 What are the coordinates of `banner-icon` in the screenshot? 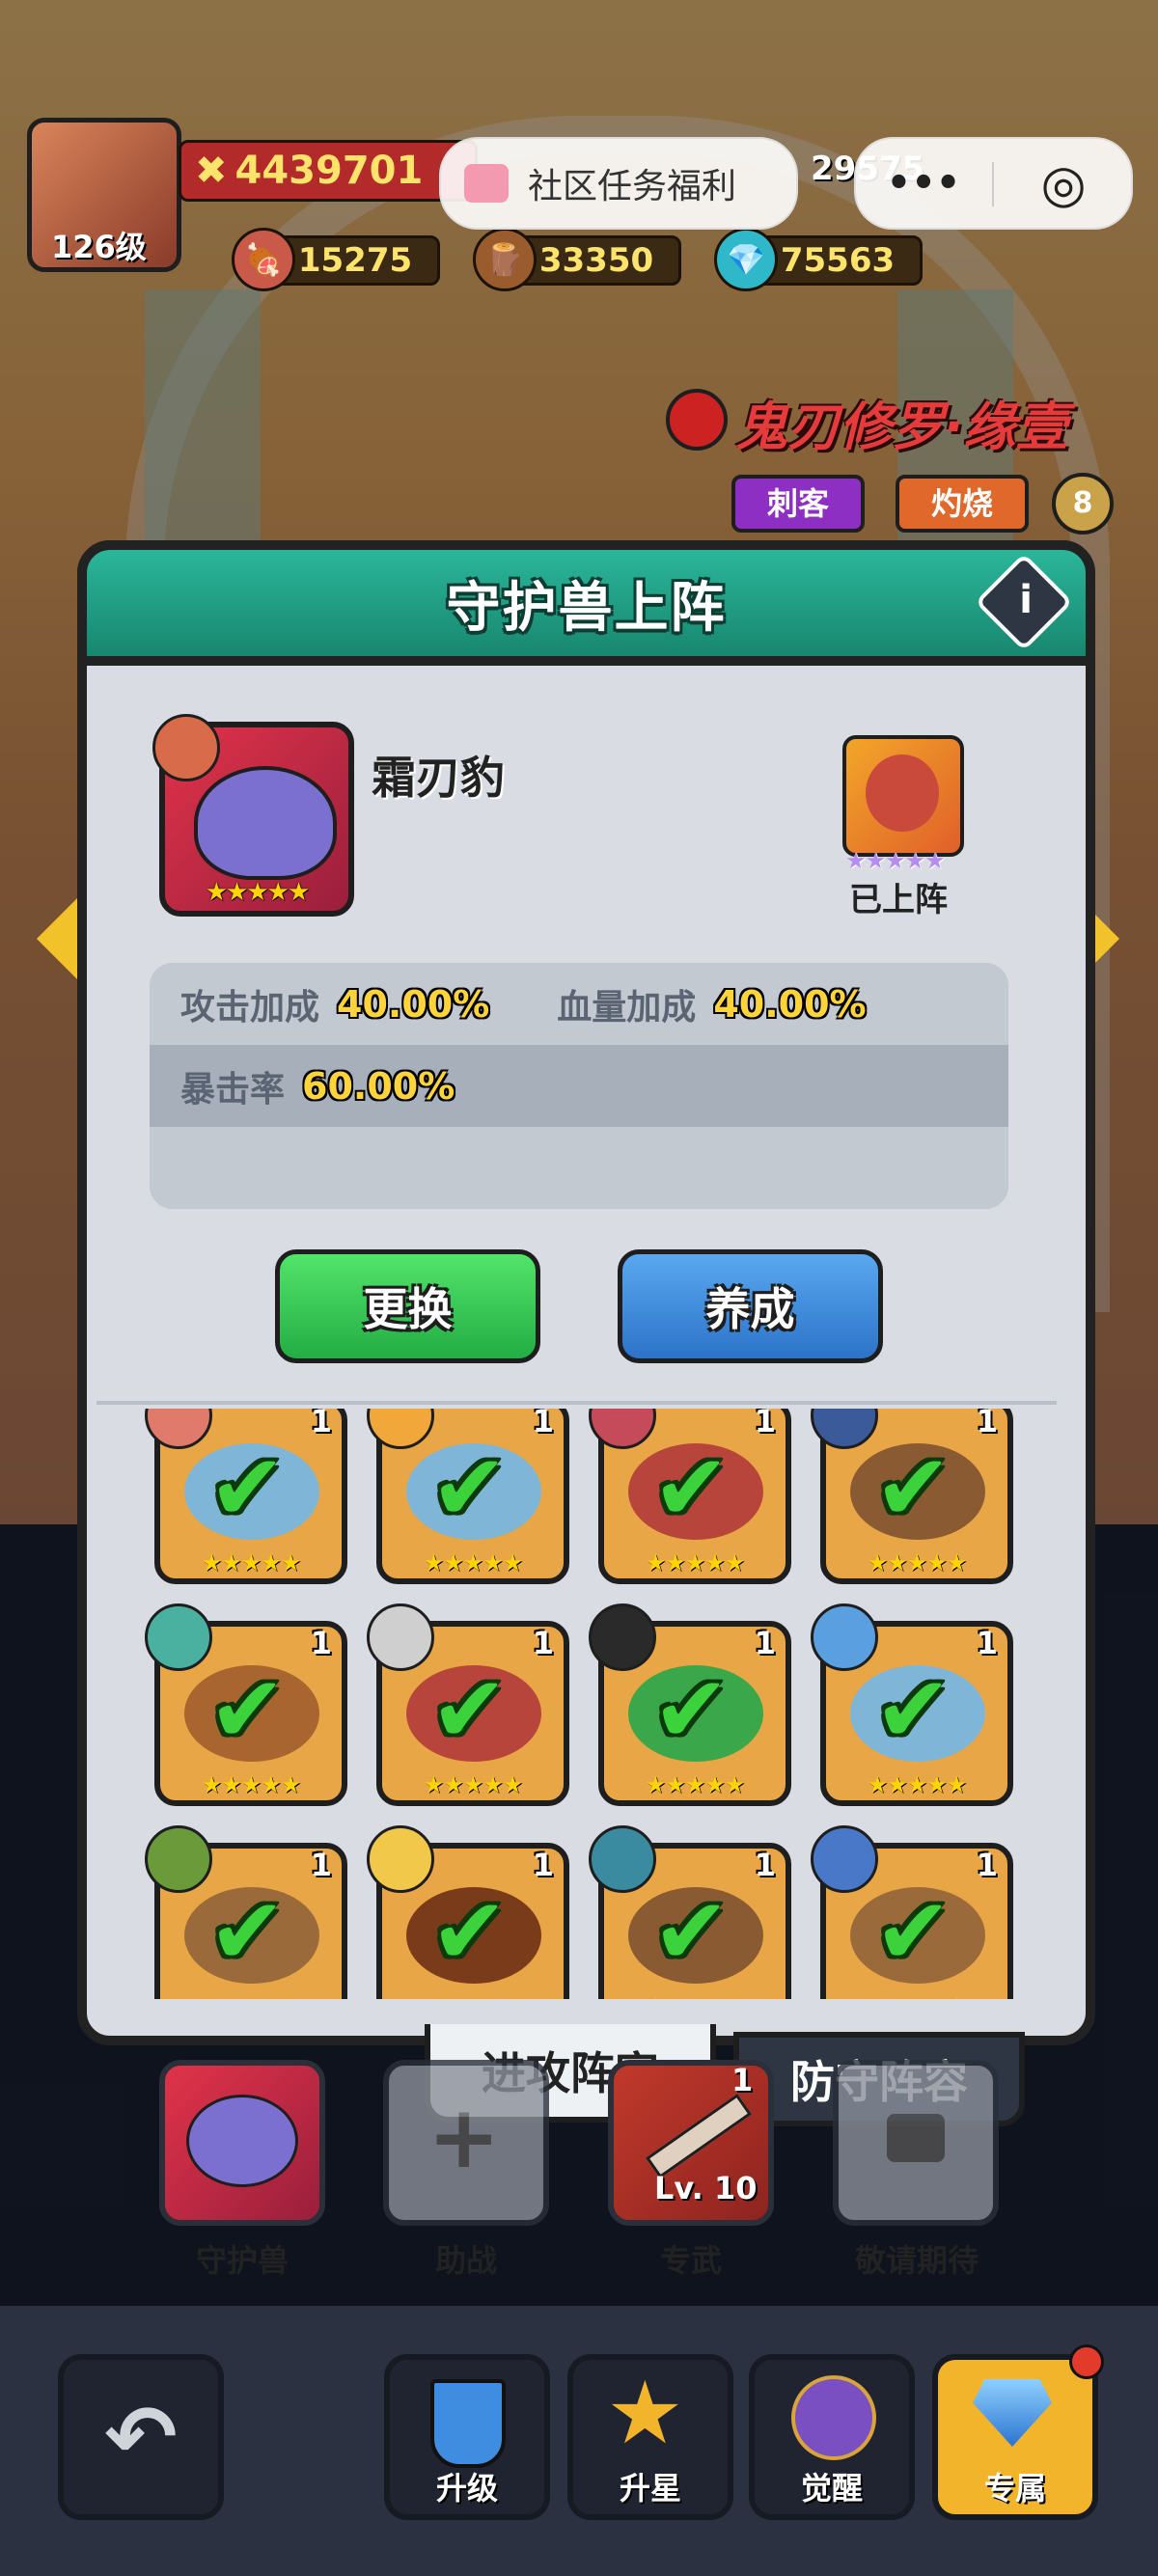 It's located at (468, 2424).